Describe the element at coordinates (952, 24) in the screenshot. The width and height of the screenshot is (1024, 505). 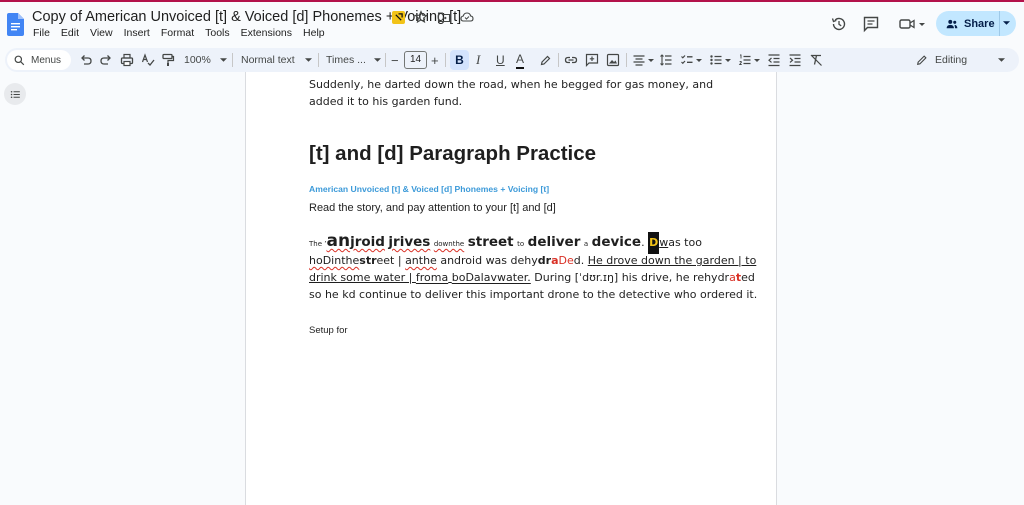
I see `share-people-icon` at that location.